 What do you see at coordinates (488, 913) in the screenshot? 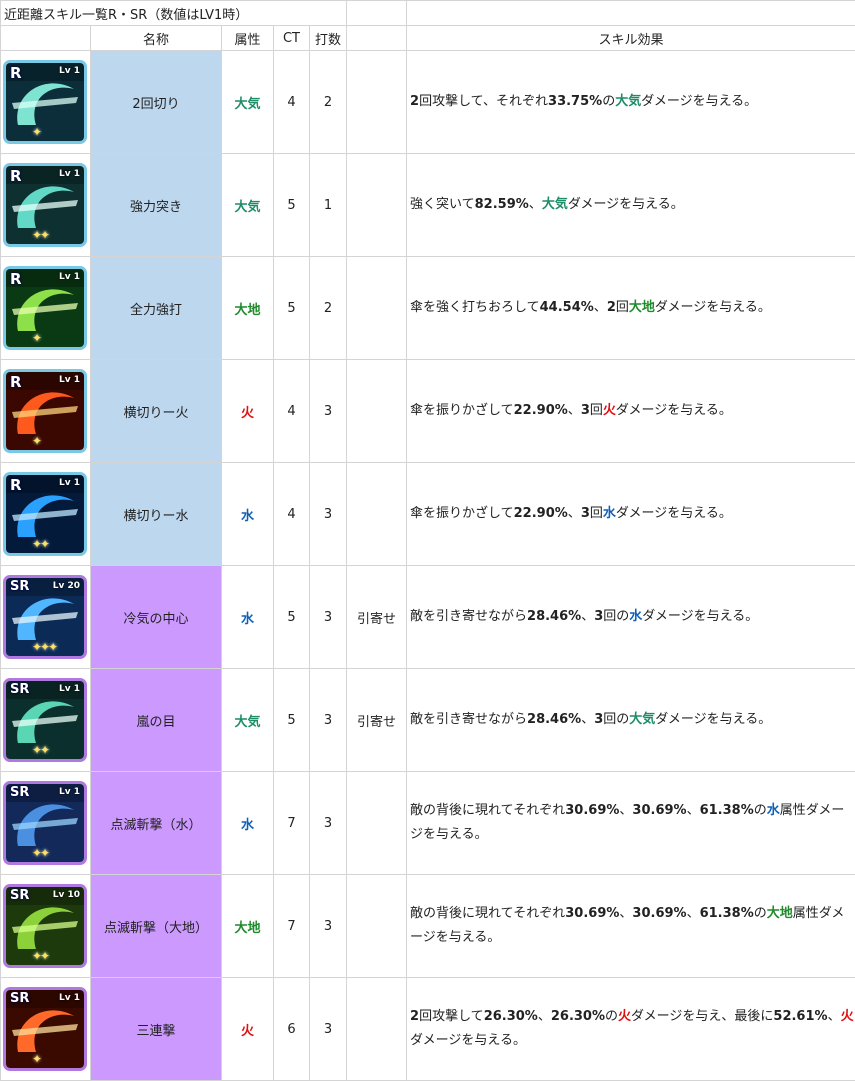
I see `effect-segment: 敵の背後に現れてそれぞれ` at bounding box center [488, 913].